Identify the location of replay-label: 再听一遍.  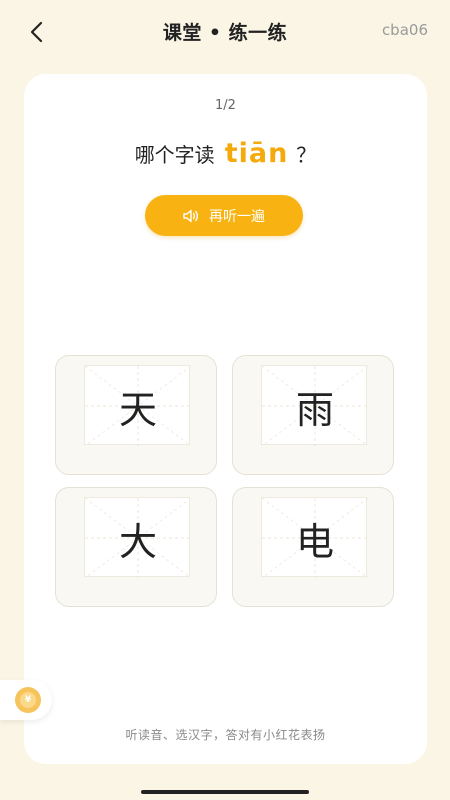
(237, 216).